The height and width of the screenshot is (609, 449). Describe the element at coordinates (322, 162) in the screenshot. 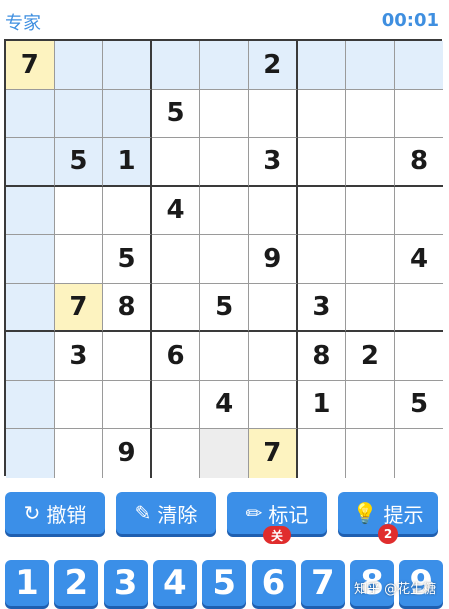

I see `cell-r3c7` at that location.